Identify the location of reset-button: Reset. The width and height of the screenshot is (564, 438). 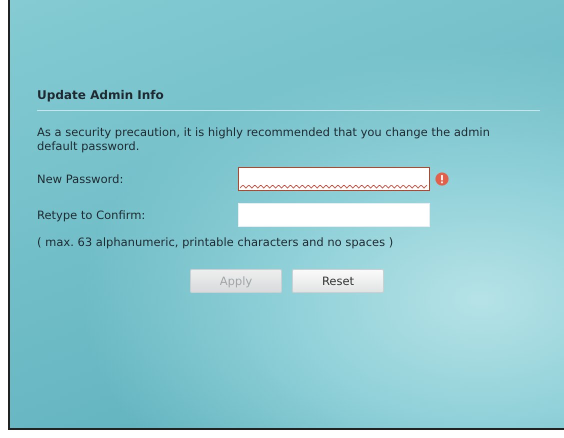
(338, 281).